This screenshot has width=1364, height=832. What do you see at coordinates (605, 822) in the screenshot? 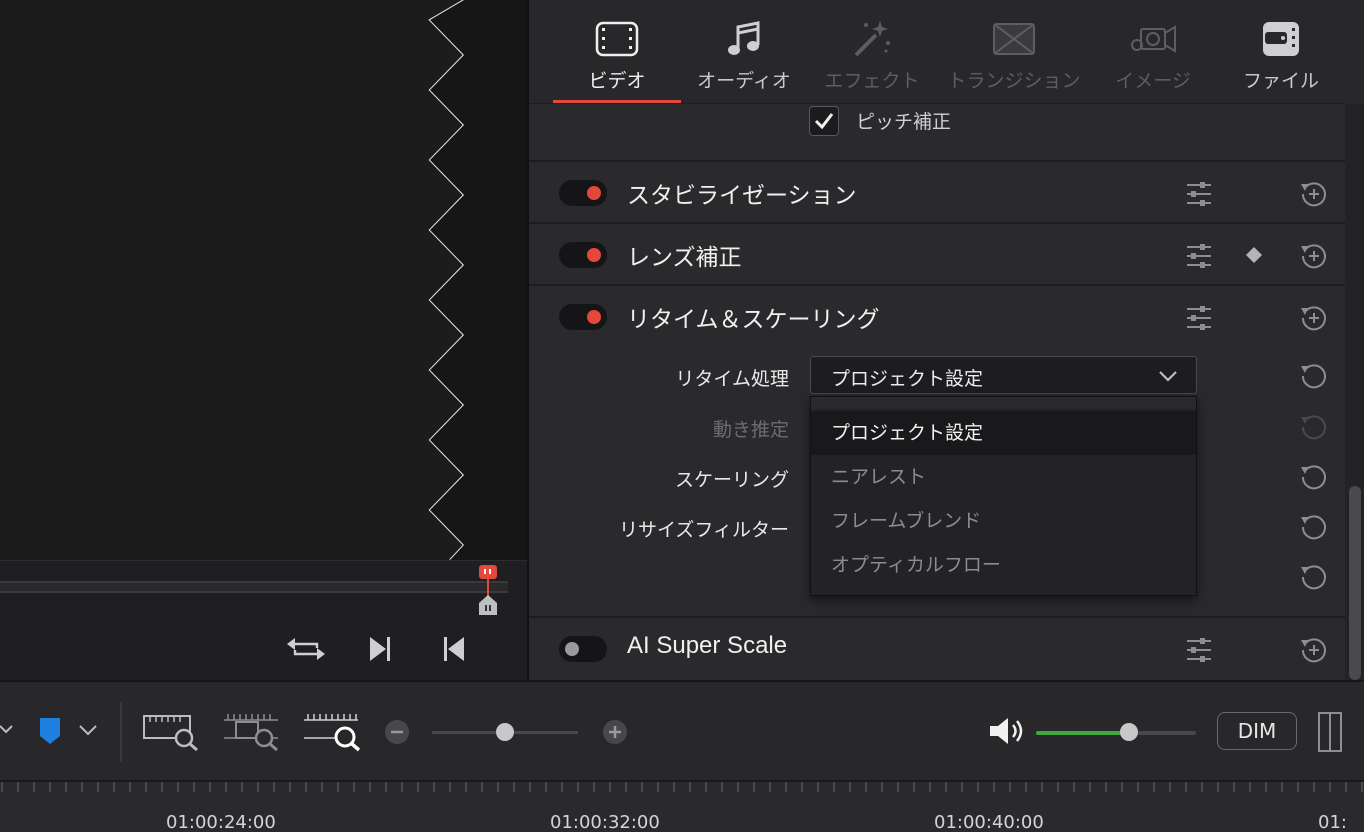
I see `timecode-label: 01:00:32:00` at bounding box center [605, 822].